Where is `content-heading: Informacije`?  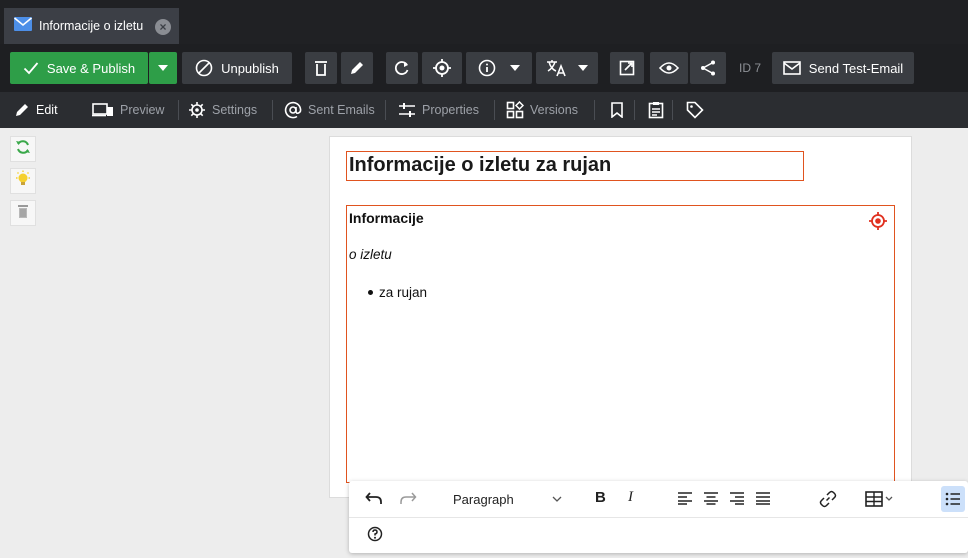
content-heading: Informacije is located at coordinates (386, 218).